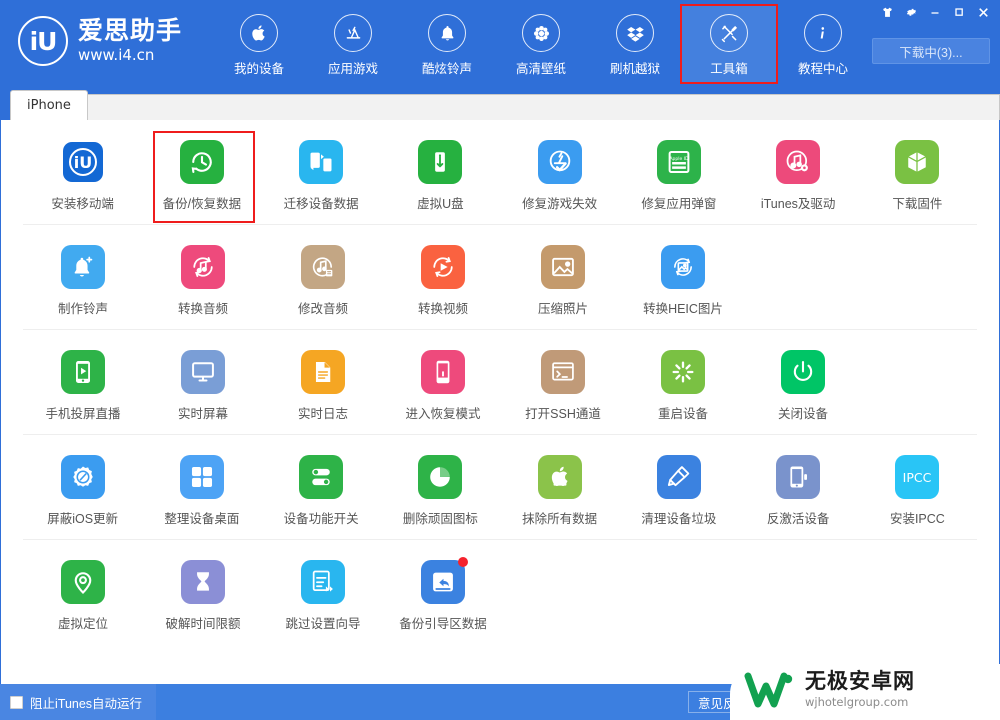  What do you see at coordinates (323, 267) in the screenshot?
I see `edit-audio-icon` at bounding box center [323, 267].